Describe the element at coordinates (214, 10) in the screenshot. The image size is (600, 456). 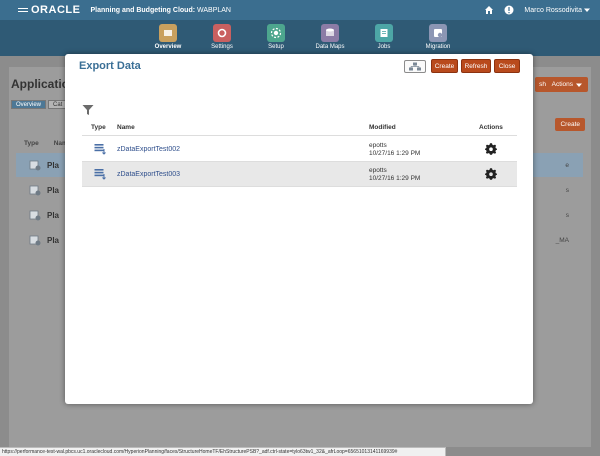
I see `app-title-name: WABPLAN` at that location.